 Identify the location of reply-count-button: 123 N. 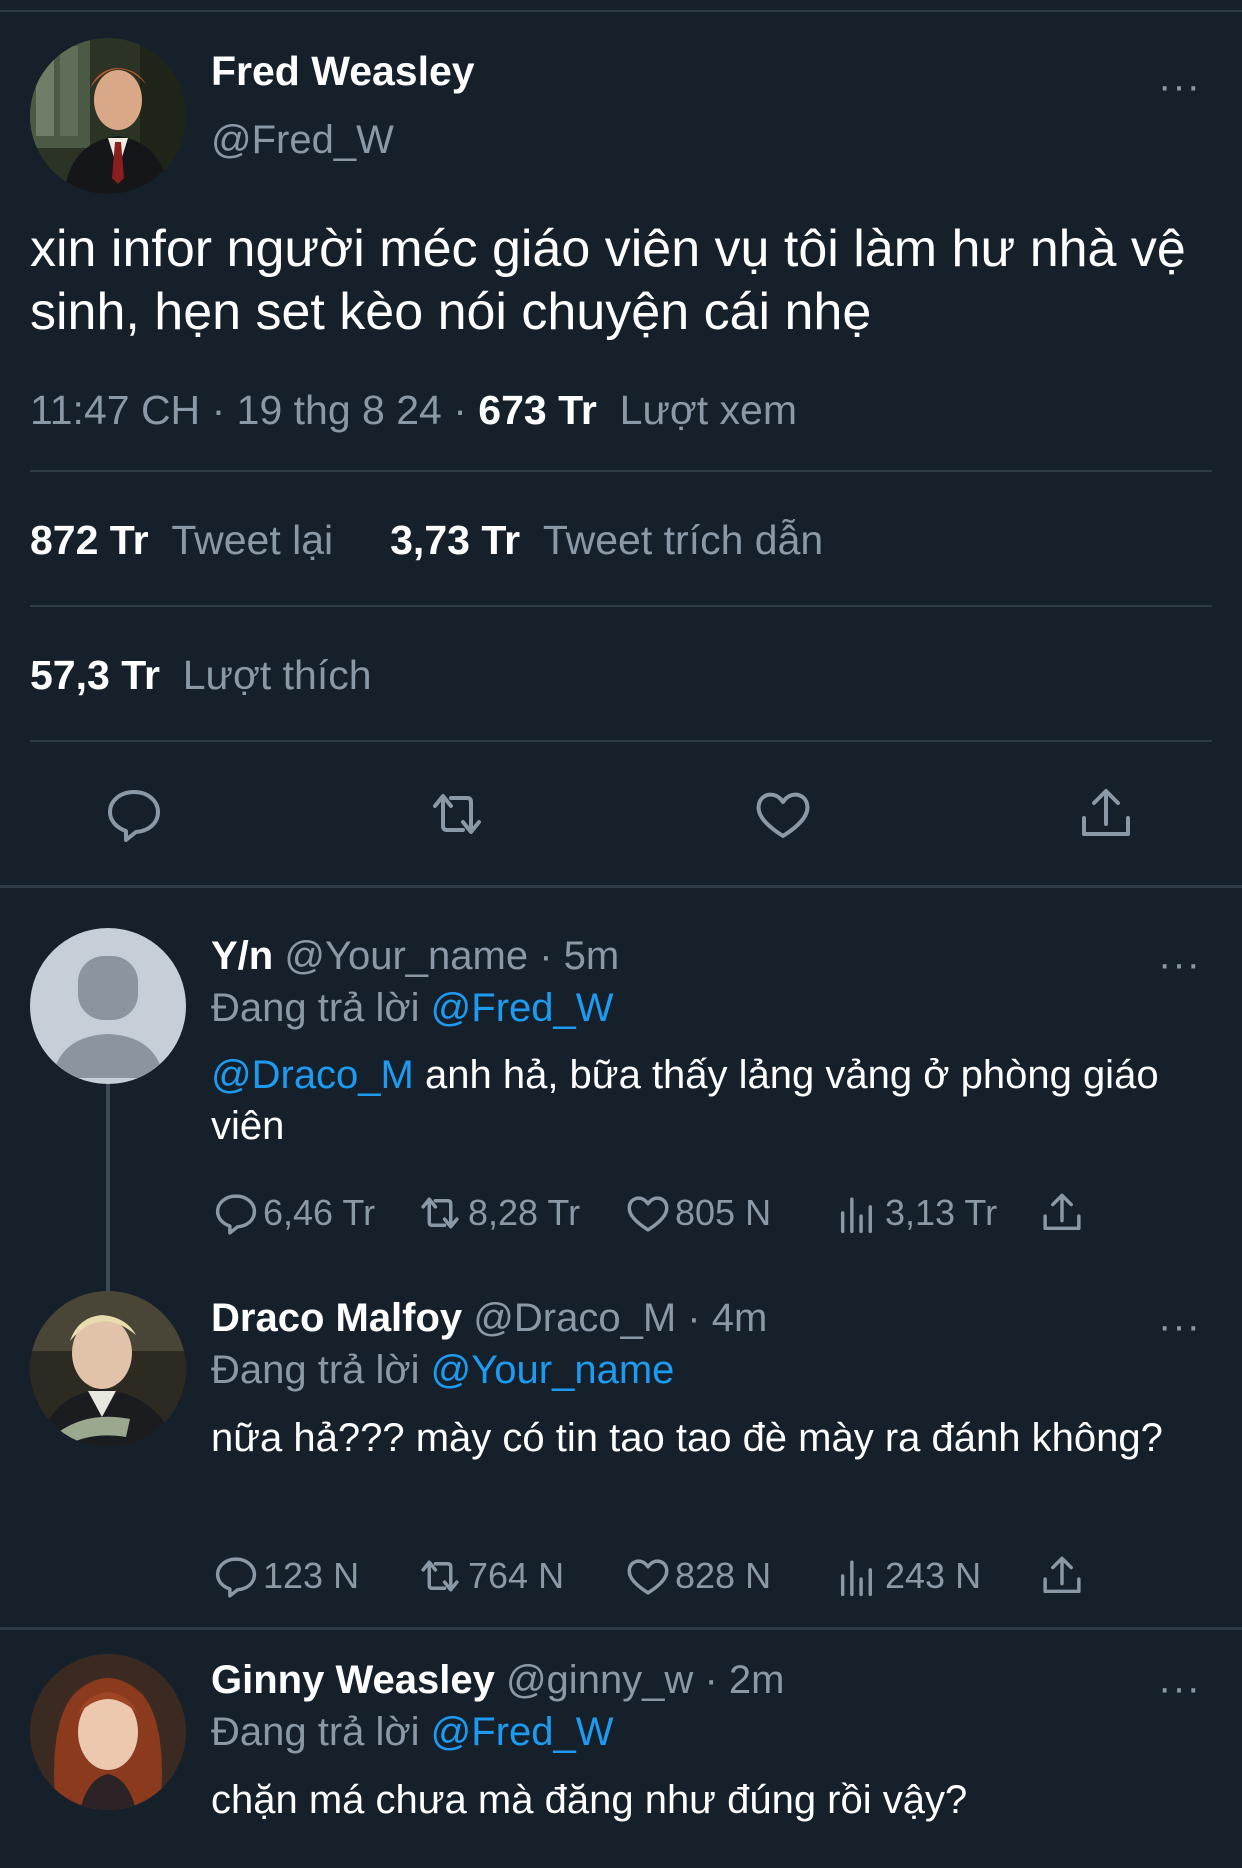
(286, 1576).